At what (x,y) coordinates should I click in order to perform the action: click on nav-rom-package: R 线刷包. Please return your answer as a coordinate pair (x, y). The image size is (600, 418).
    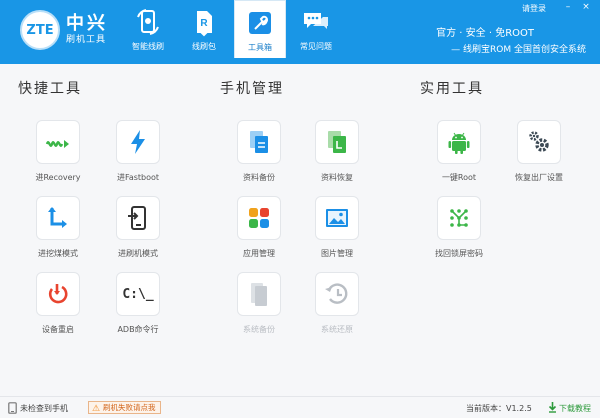
    Looking at the image, I should click on (204, 29).